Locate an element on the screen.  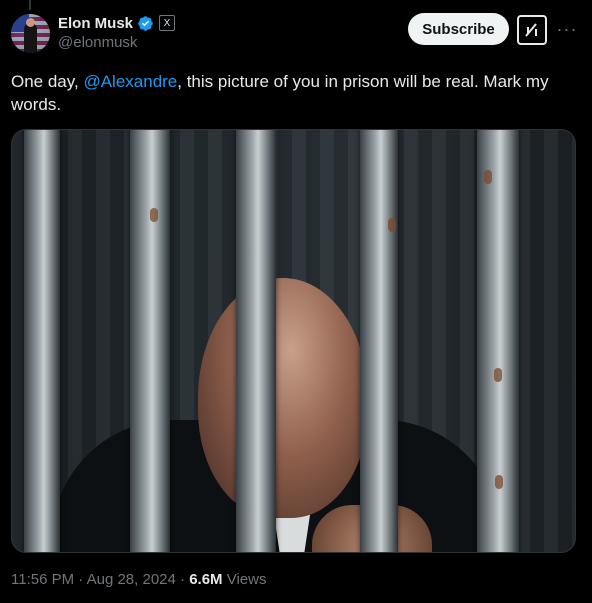
image-bald-head is located at coordinates (283, 398).